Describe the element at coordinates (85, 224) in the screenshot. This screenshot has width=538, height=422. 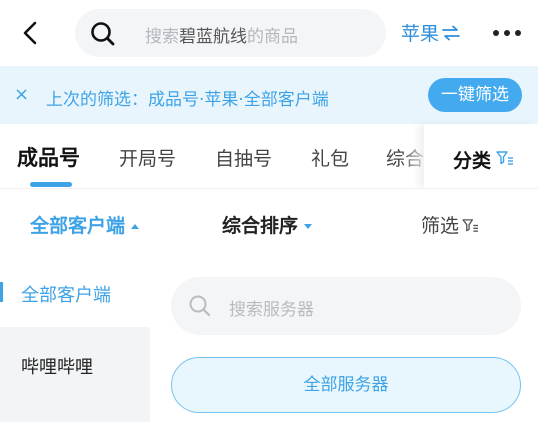
I see `client-dropdown: 全部客户端` at that location.